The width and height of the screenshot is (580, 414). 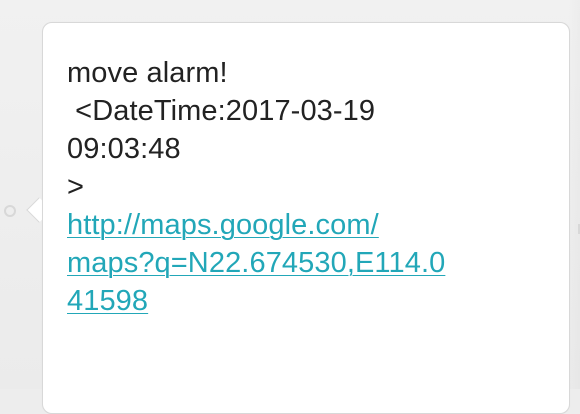 I want to click on edge-shadow, so click(x=574, y=194).